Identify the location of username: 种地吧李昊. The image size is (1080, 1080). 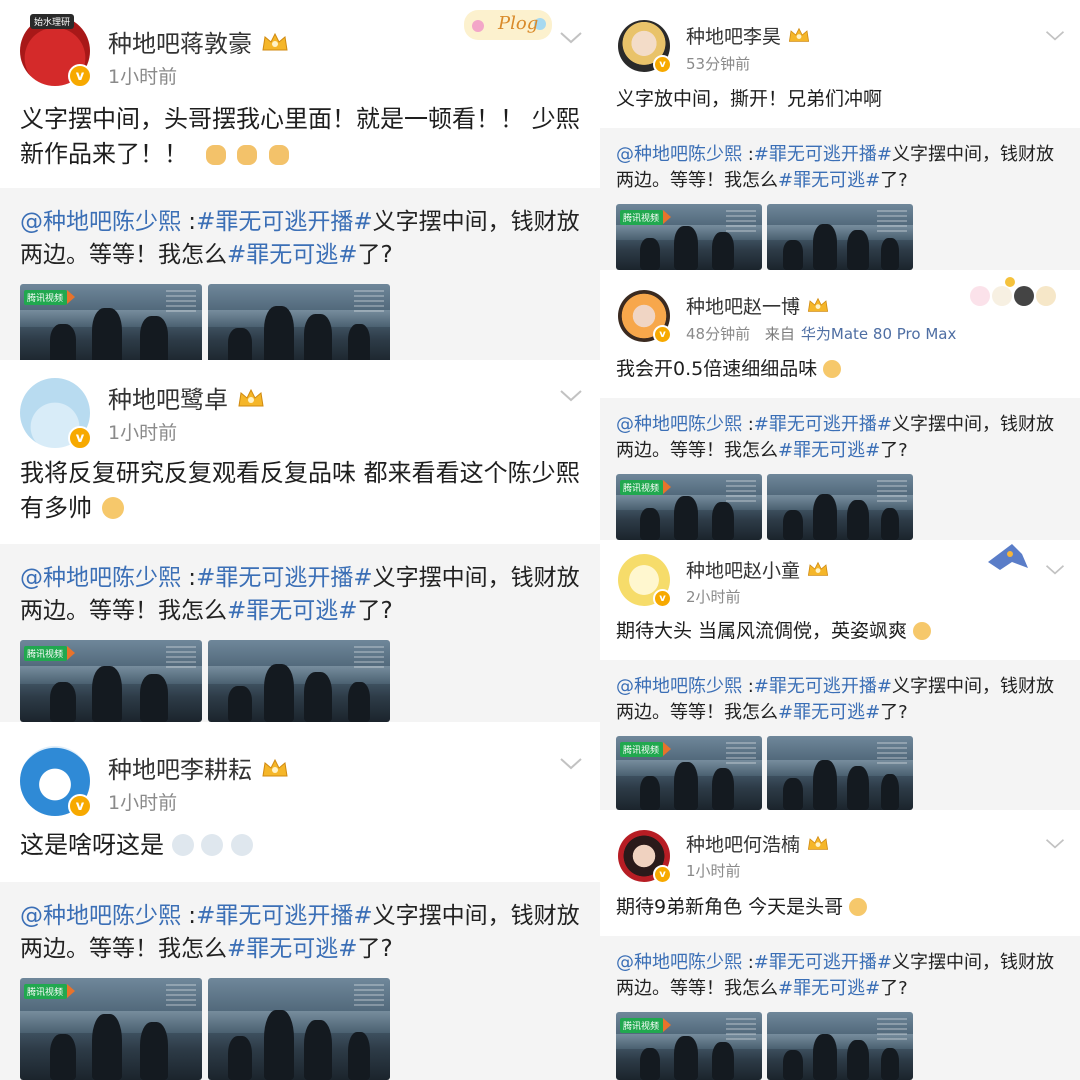
(748, 36).